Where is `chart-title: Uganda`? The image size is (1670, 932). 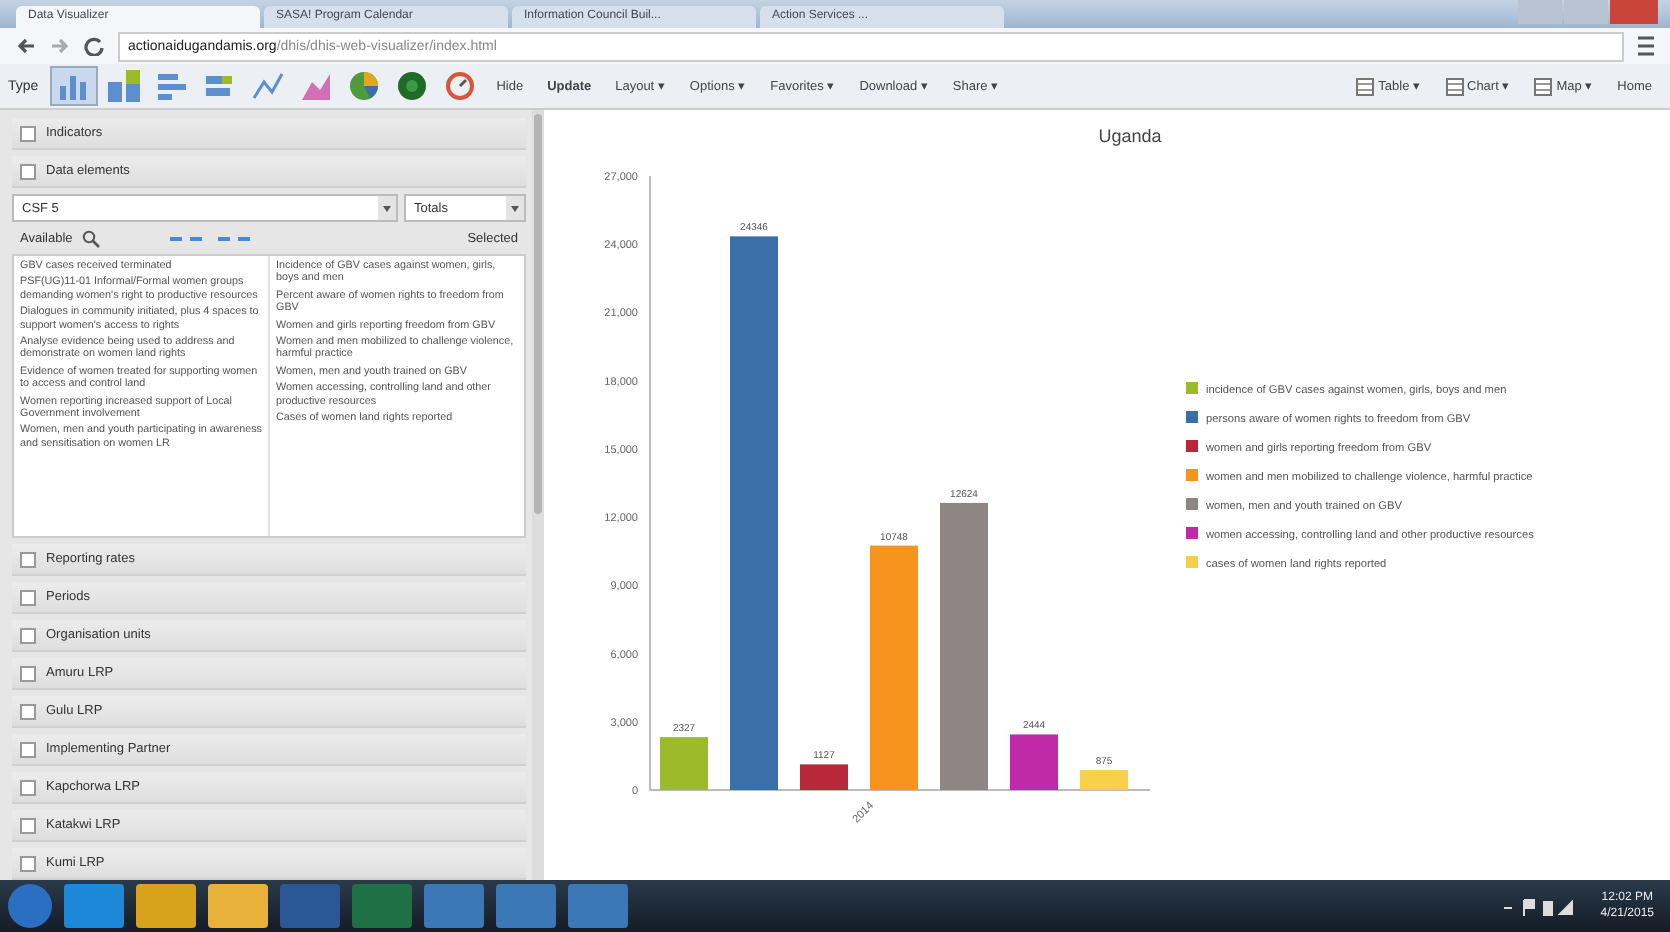 chart-title: Uganda is located at coordinates (1130, 136).